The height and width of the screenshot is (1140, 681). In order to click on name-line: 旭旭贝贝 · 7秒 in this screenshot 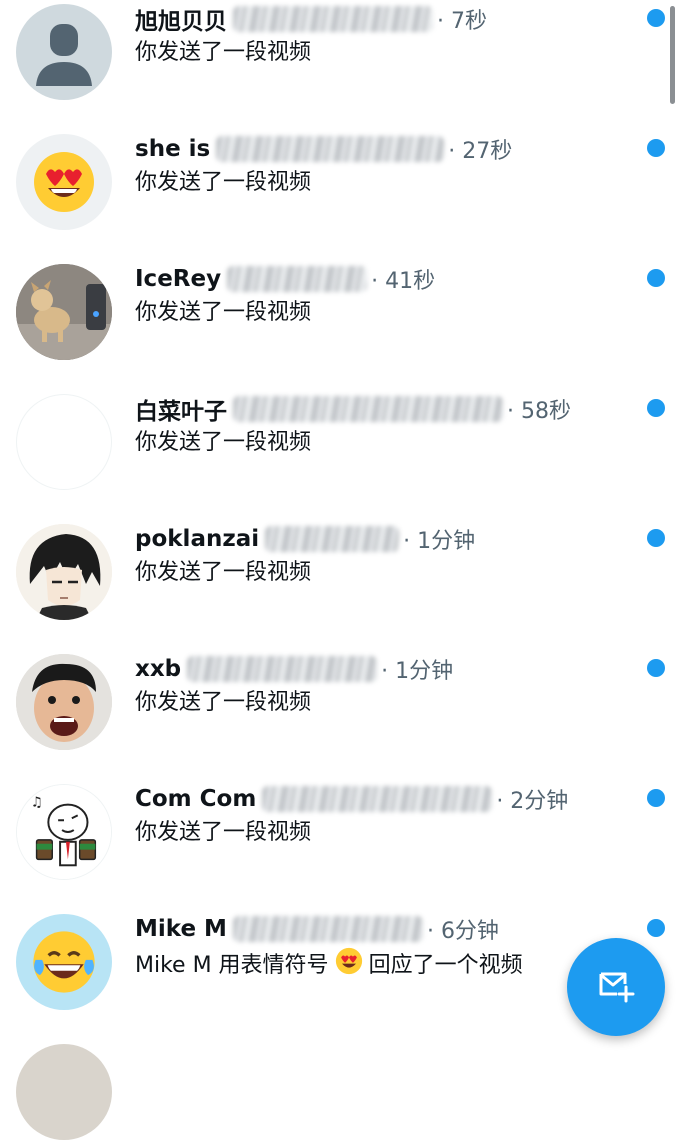, I will do `click(311, 19)`.